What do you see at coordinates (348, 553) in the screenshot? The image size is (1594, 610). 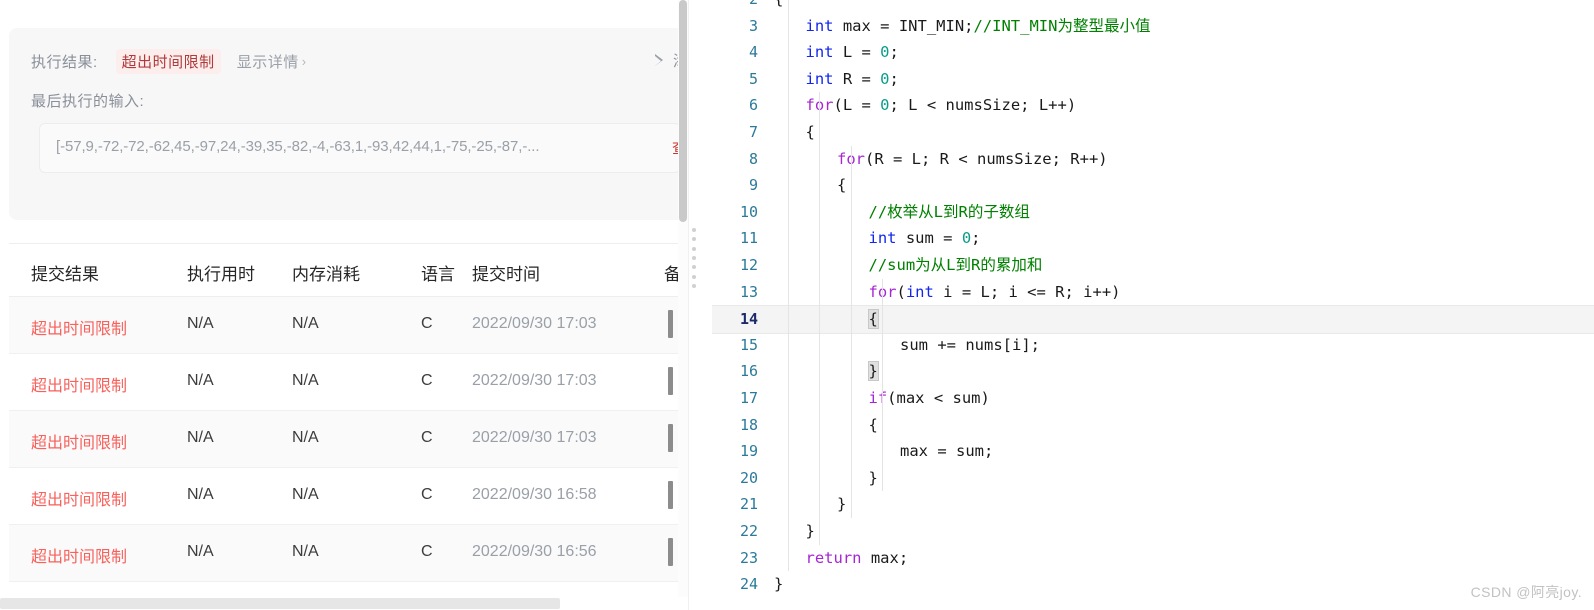 I see `table-row: 超出时间限制 N/A N/A C 2022/09/30 16:56` at bounding box center [348, 553].